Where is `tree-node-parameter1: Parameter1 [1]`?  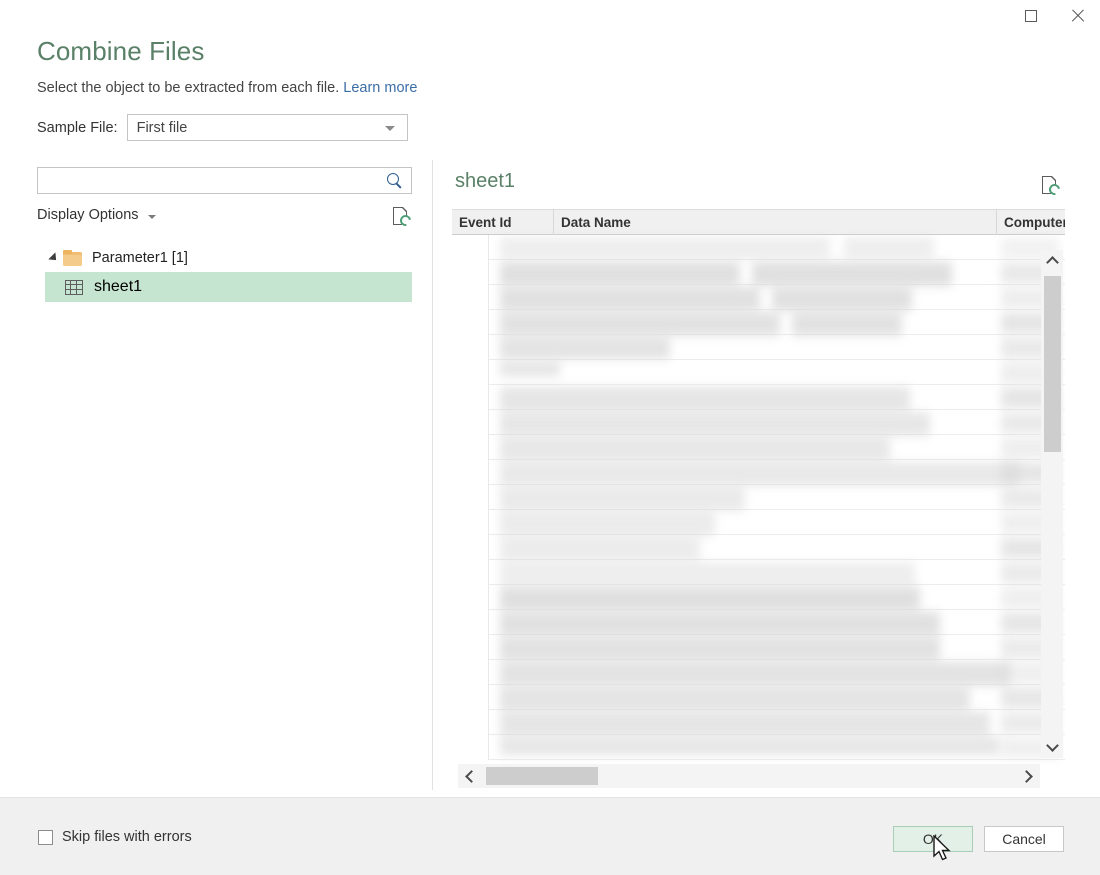 tree-node-parameter1: Parameter1 [1] is located at coordinates (228, 258).